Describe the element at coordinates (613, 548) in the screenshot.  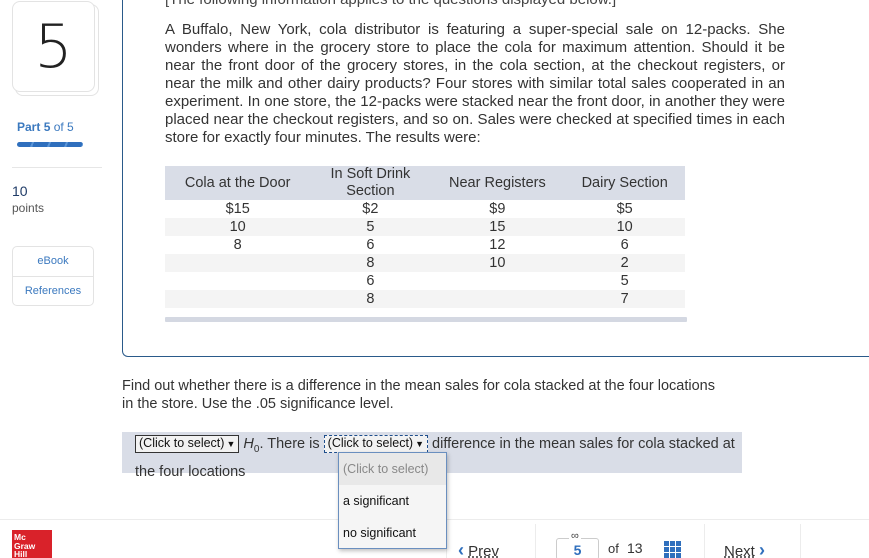
I see `page-of-label: of` at that location.